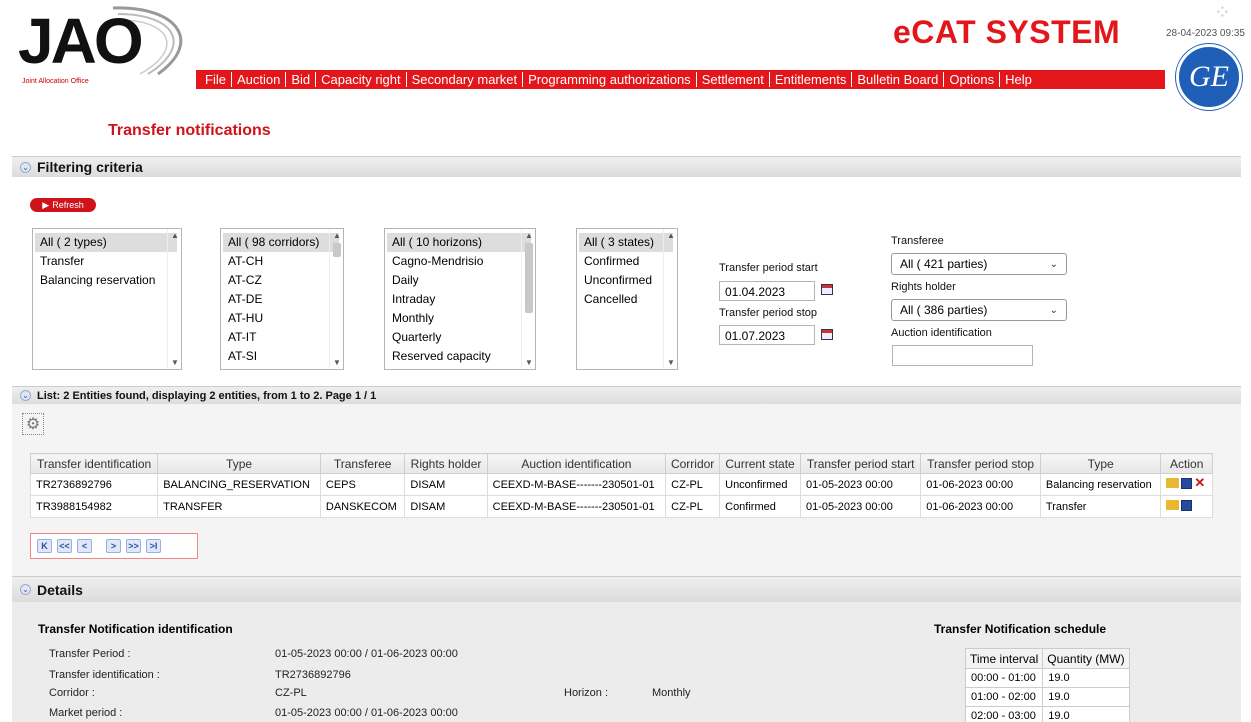  I want to click on menu-options: Options, so click(972, 79).